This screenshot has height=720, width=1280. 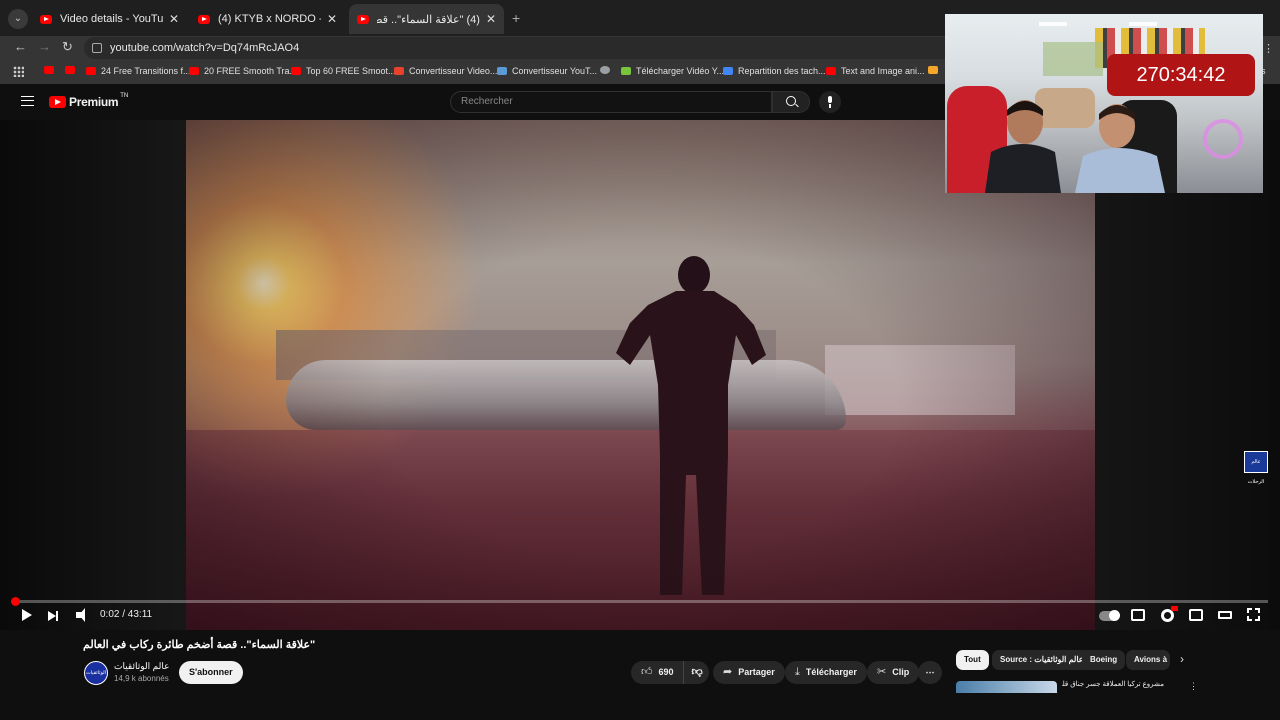 What do you see at coordinates (1073, 59) in the screenshot?
I see `room-window` at bounding box center [1073, 59].